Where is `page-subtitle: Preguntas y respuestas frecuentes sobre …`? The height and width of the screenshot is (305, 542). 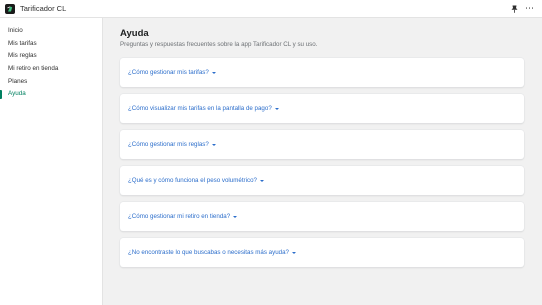 page-subtitle: Preguntas y respuestas frecuentes sobre … is located at coordinates (219, 44).